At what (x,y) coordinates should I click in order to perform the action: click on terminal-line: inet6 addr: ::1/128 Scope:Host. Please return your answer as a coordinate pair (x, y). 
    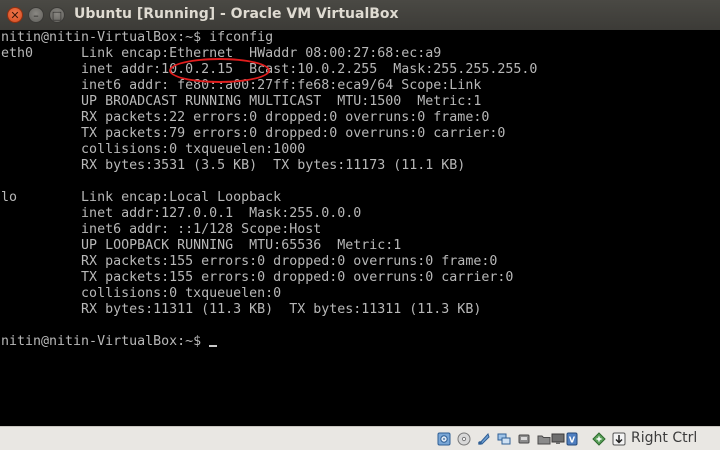
    Looking at the image, I should click on (161, 229).